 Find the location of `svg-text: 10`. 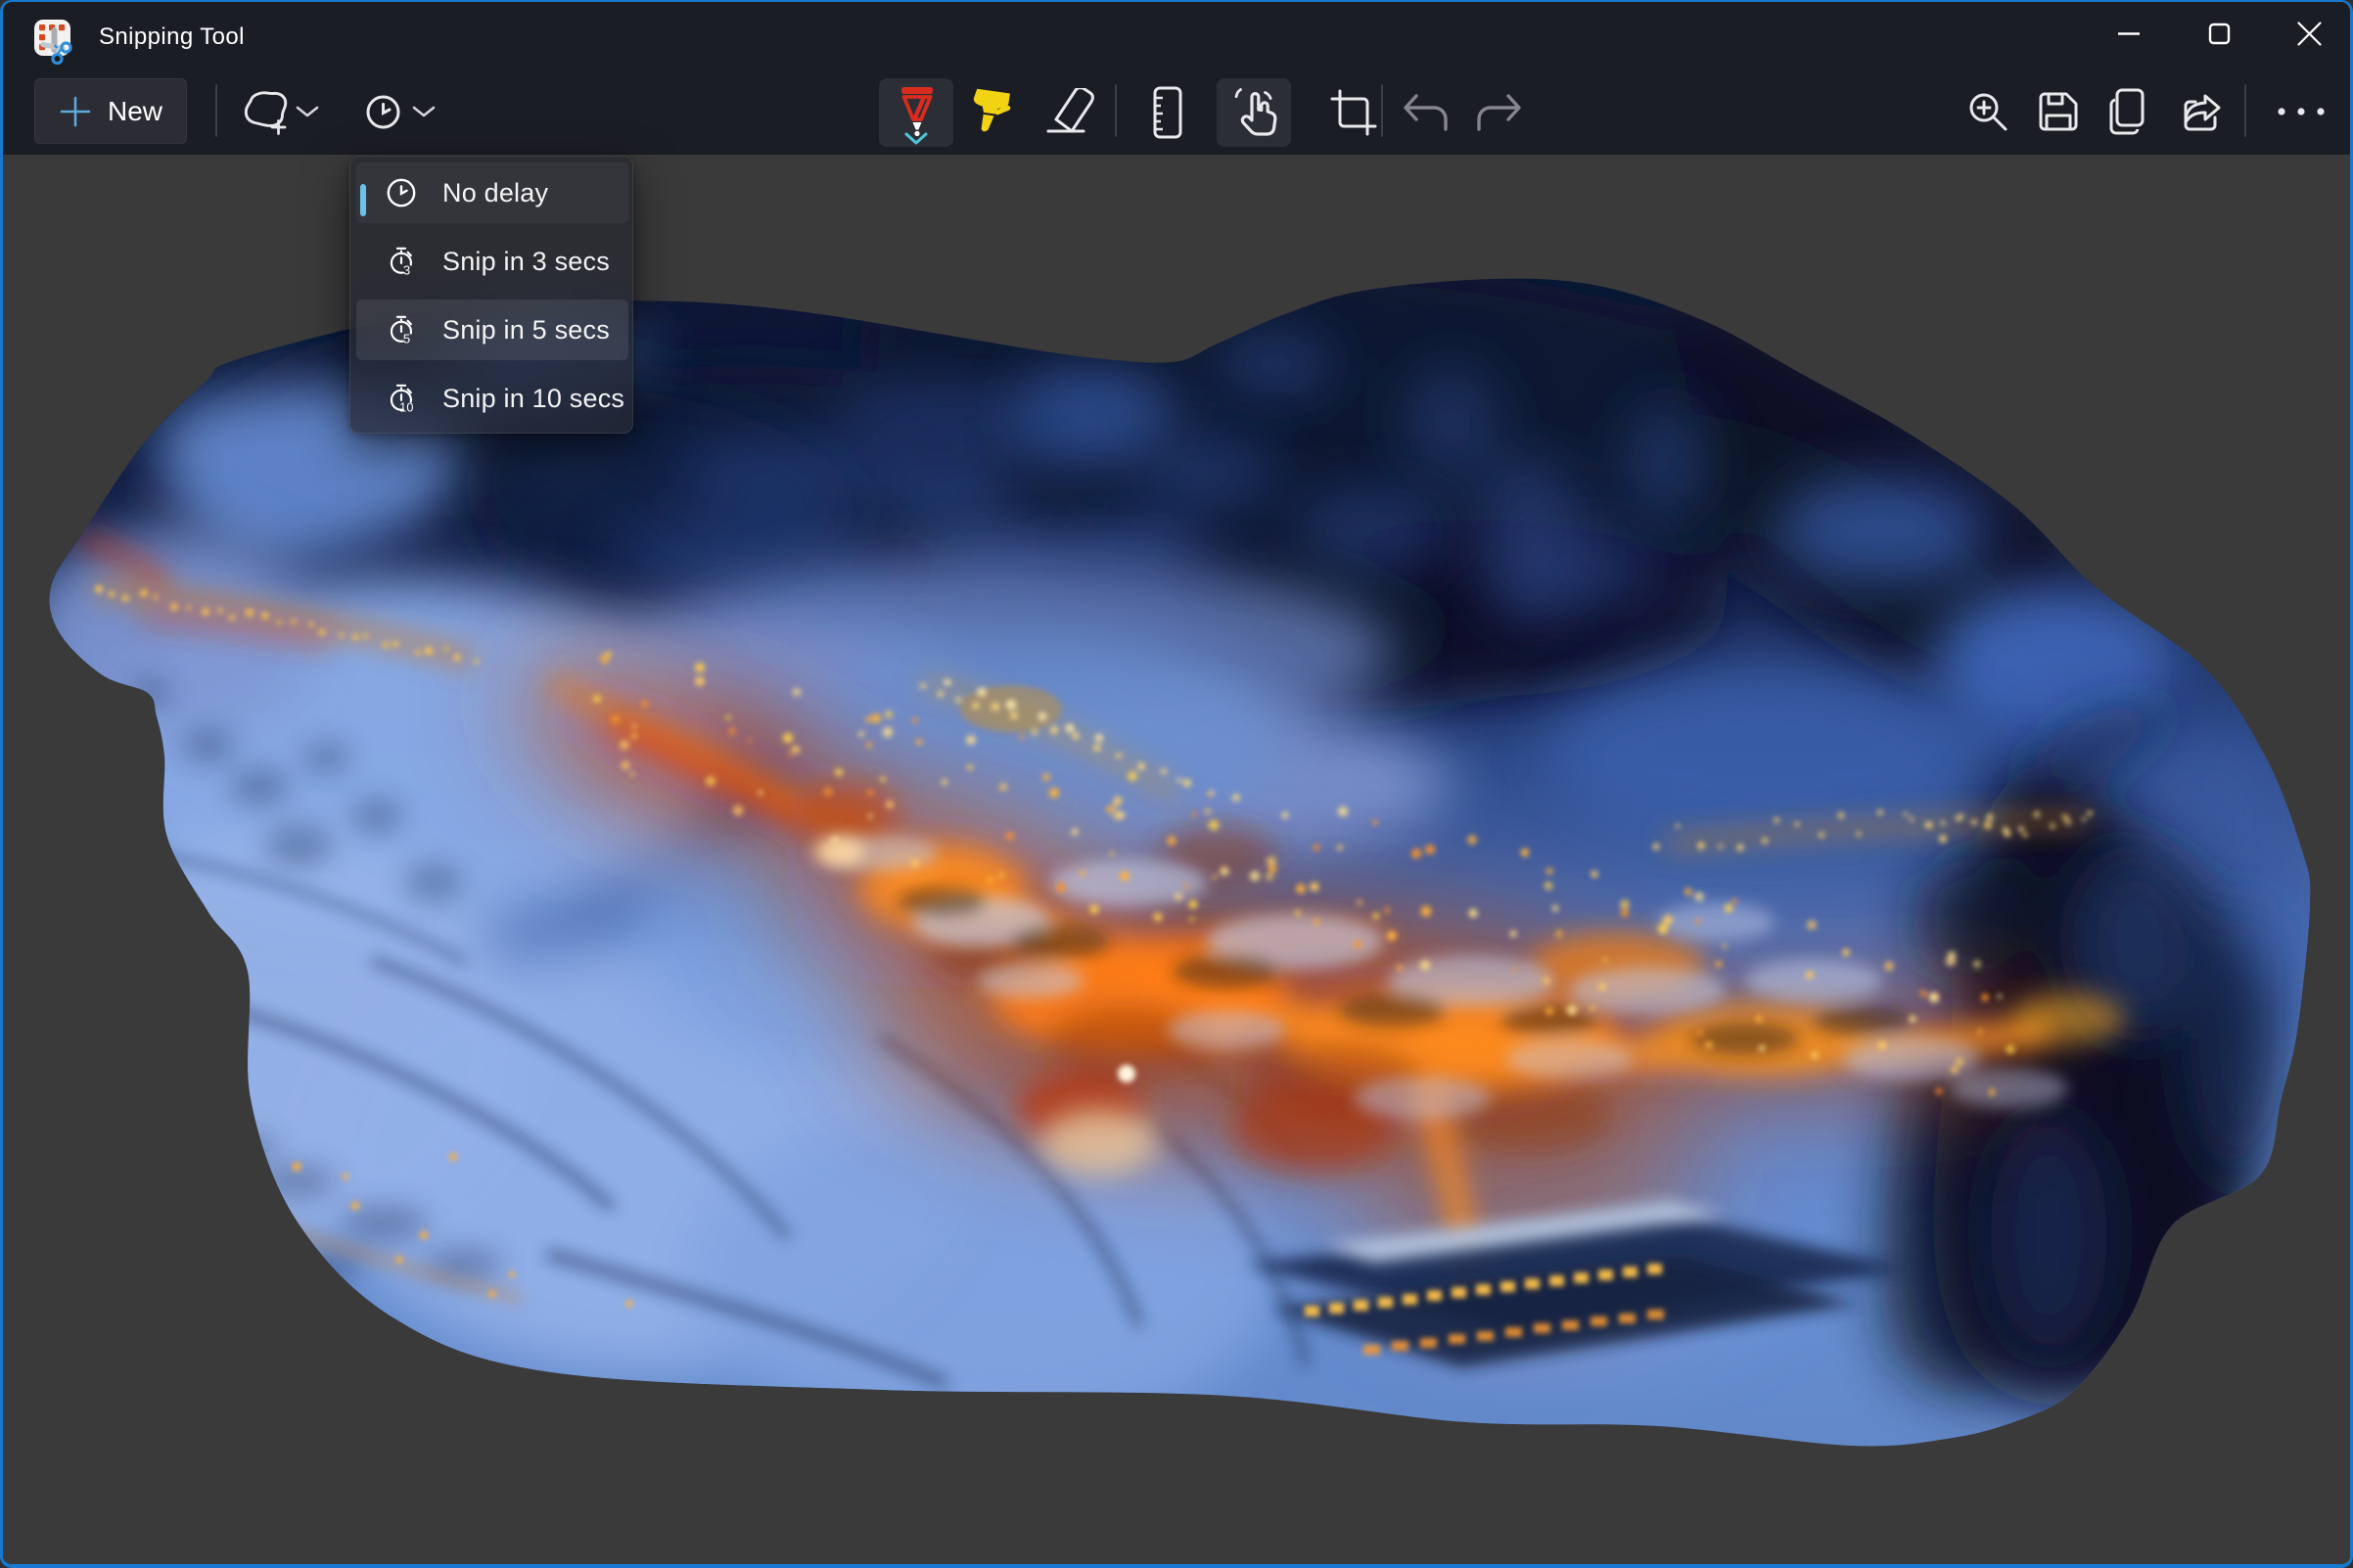

svg-text: 10 is located at coordinates (406, 407).